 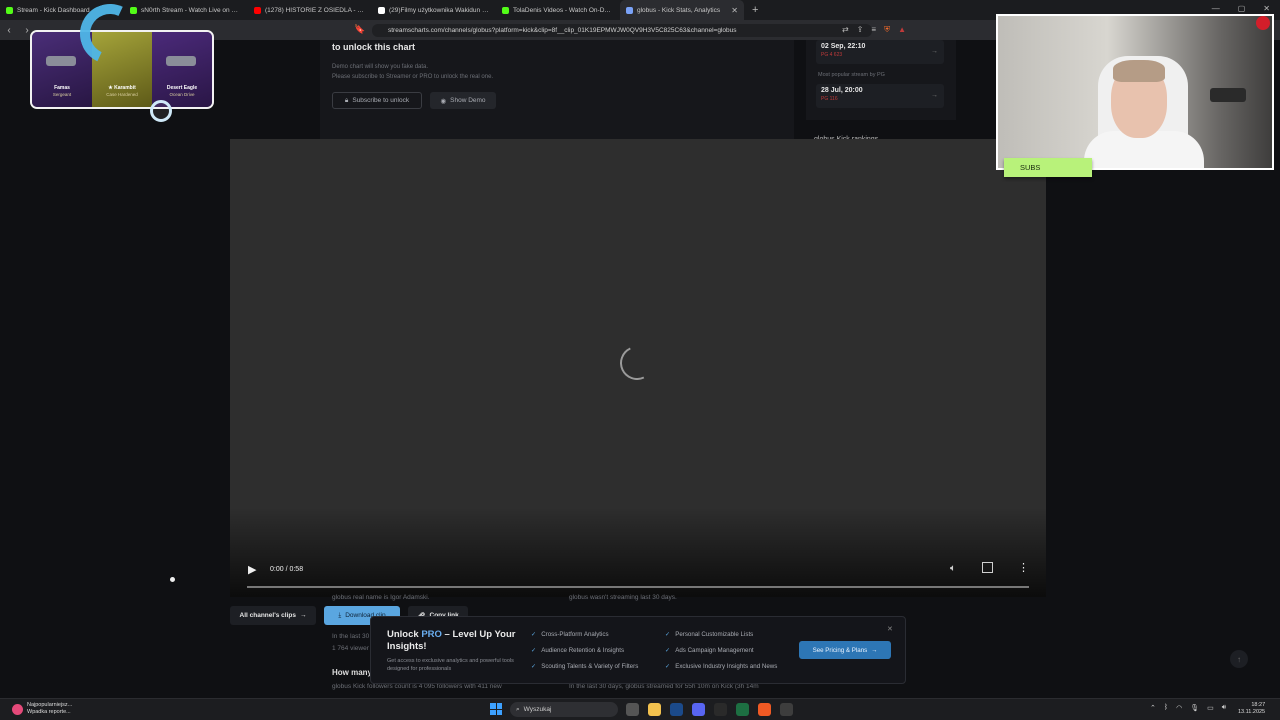 What do you see at coordinates (585, 666) in the screenshot?
I see `promo-feature: ✓ Scouting Talents & Variety of Filters` at bounding box center [585, 666].